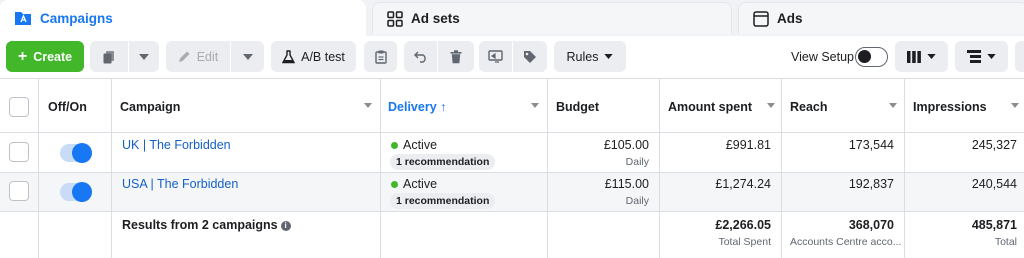  Describe the element at coordinates (19, 107) in the screenshot. I see `select-all-checkbox` at that location.